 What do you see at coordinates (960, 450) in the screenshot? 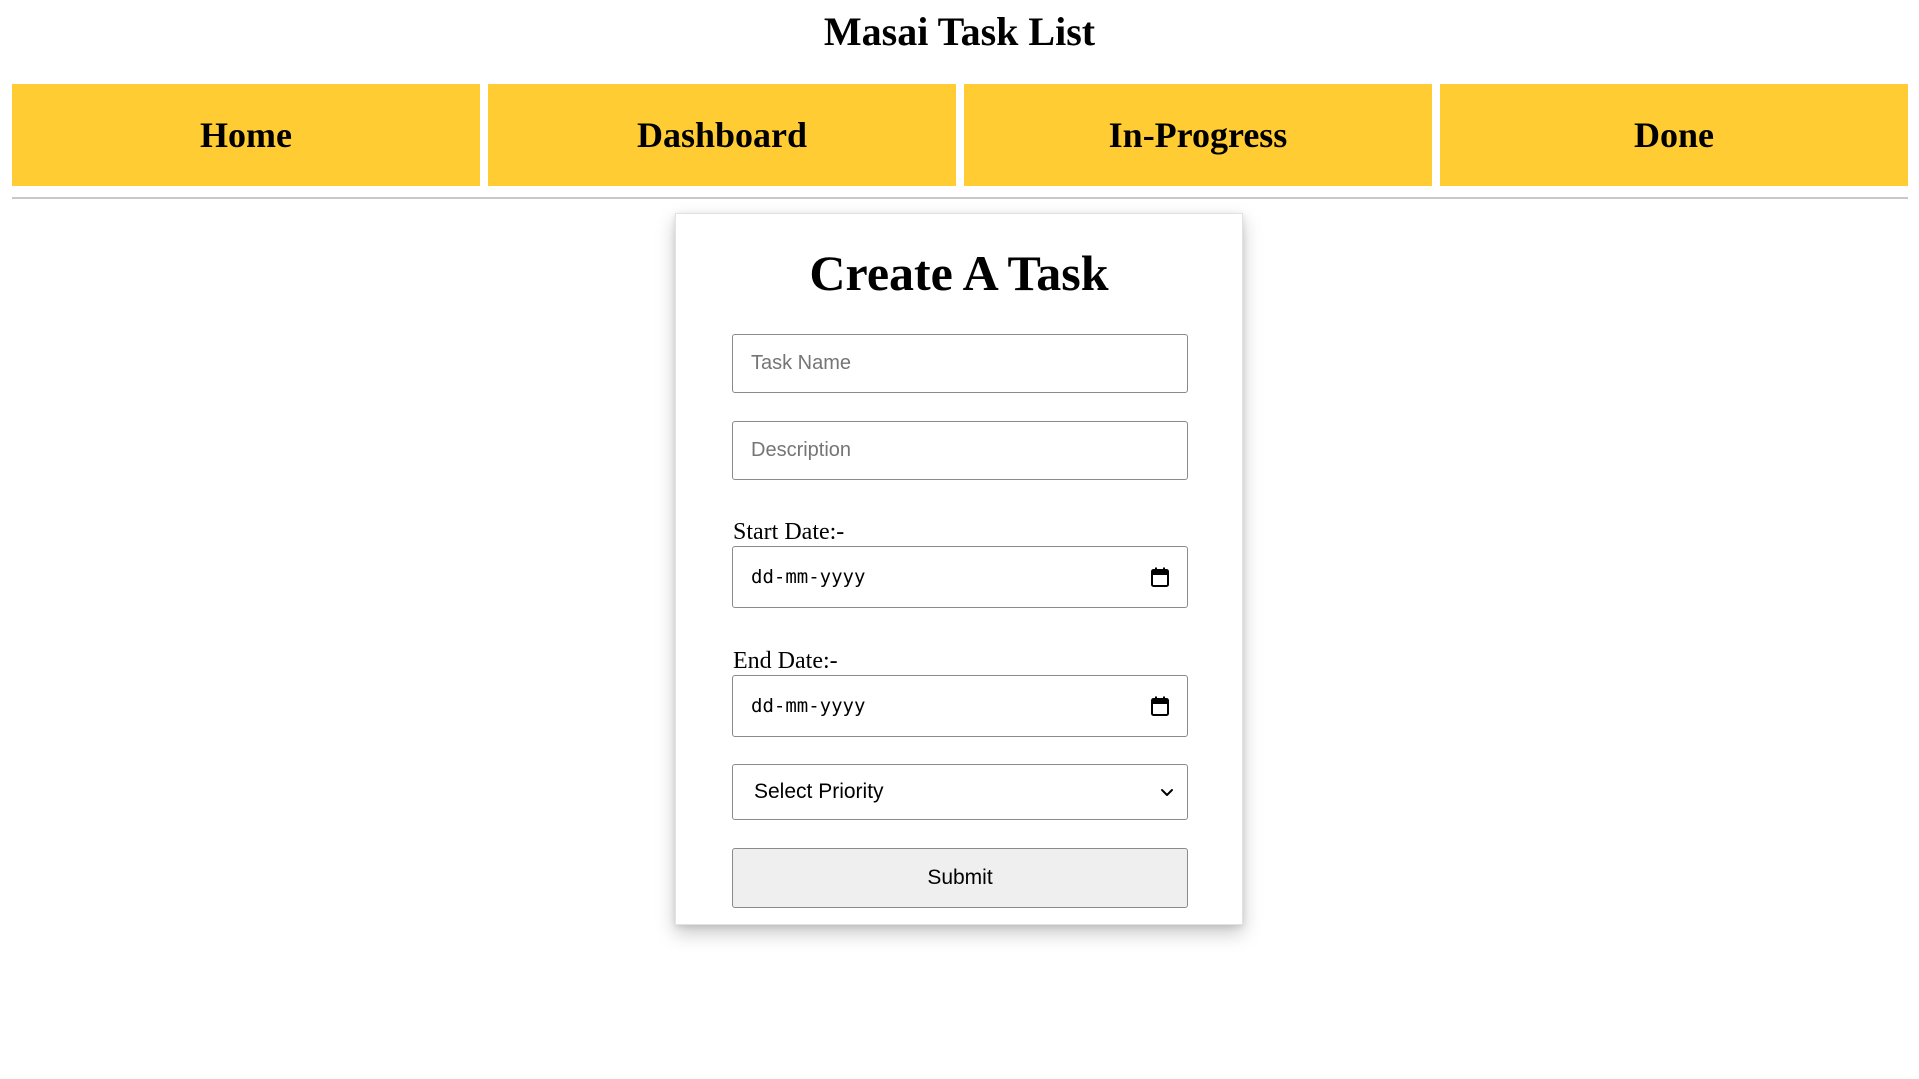
I see `description-input` at bounding box center [960, 450].